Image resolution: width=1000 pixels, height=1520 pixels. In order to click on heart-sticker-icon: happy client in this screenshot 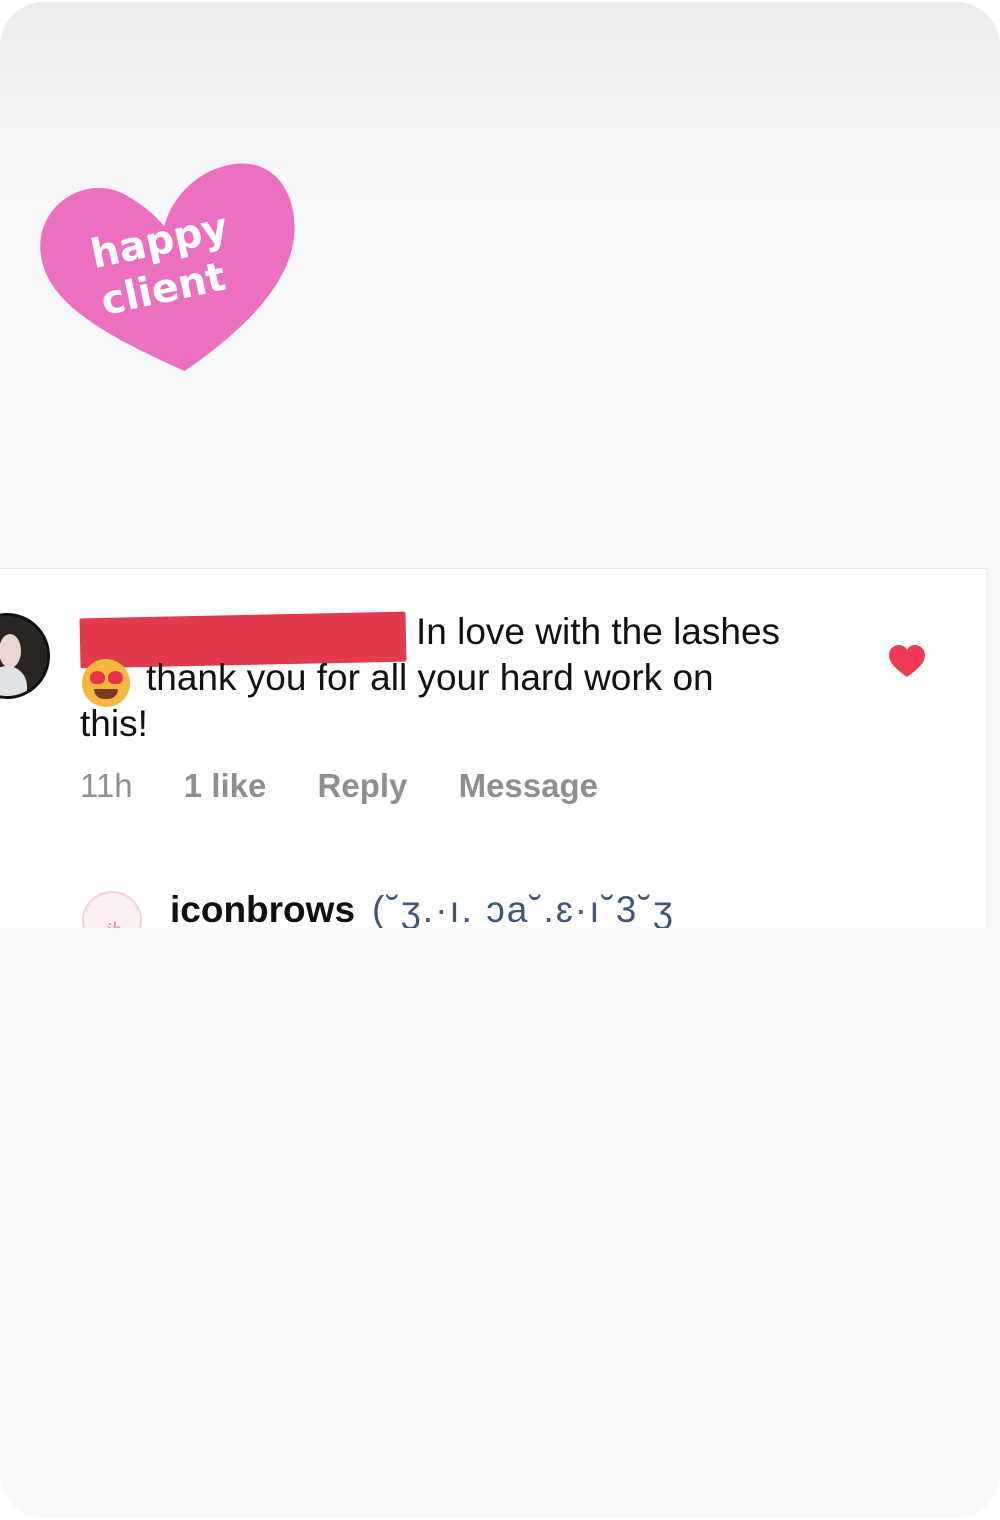, I will do `click(167, 267)`.